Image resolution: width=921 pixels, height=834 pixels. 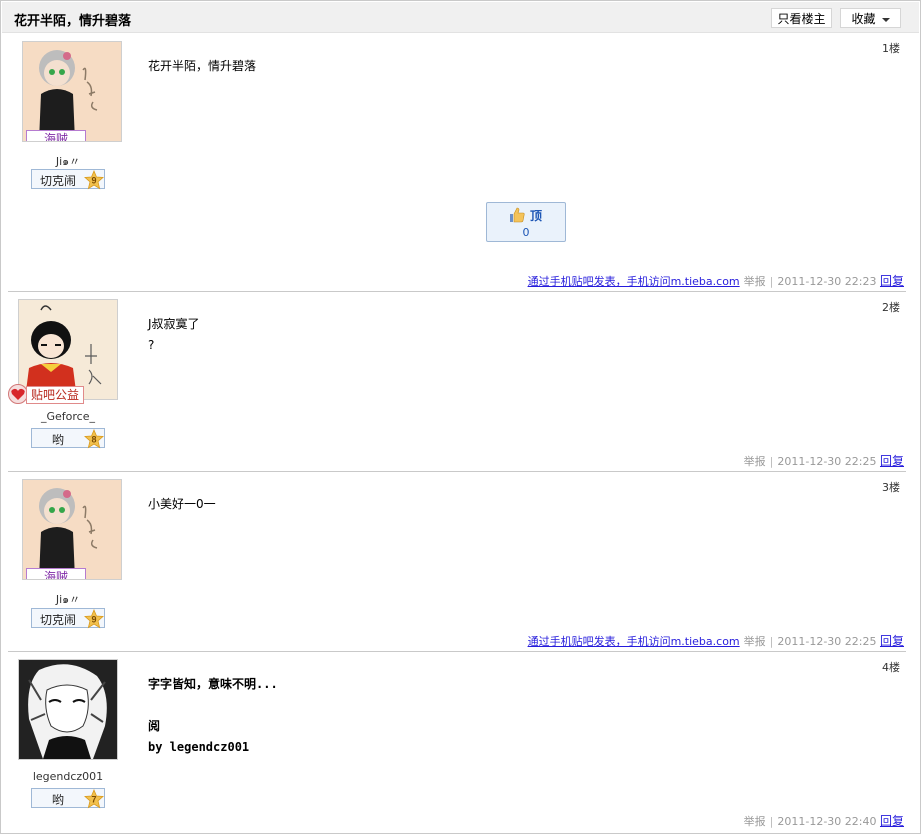 What do you see at coordinates (151, 345) in the screenshot?
I see `content-line: ?` at bounding box center [151, 345].